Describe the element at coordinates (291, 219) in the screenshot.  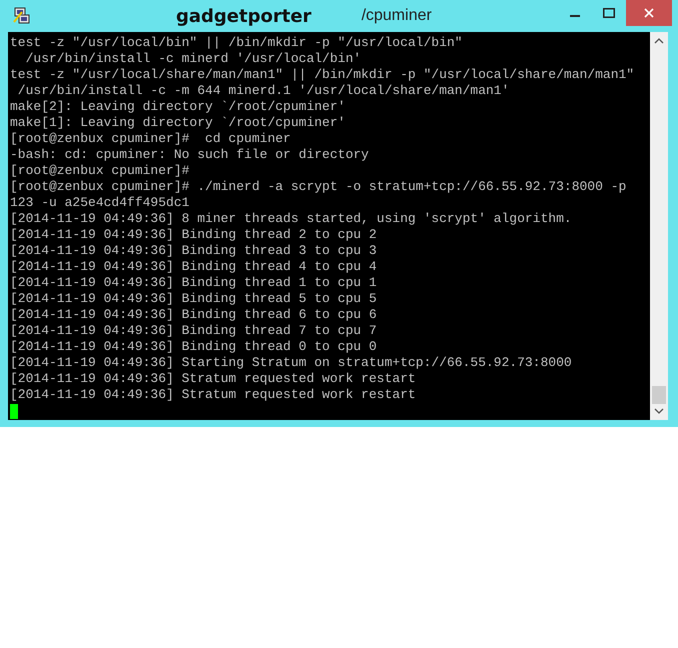
I see `terminal-line: [2014-11-19 04:49:36] 8 miner threads started, using 'scrypt' algorithm.` at that location.